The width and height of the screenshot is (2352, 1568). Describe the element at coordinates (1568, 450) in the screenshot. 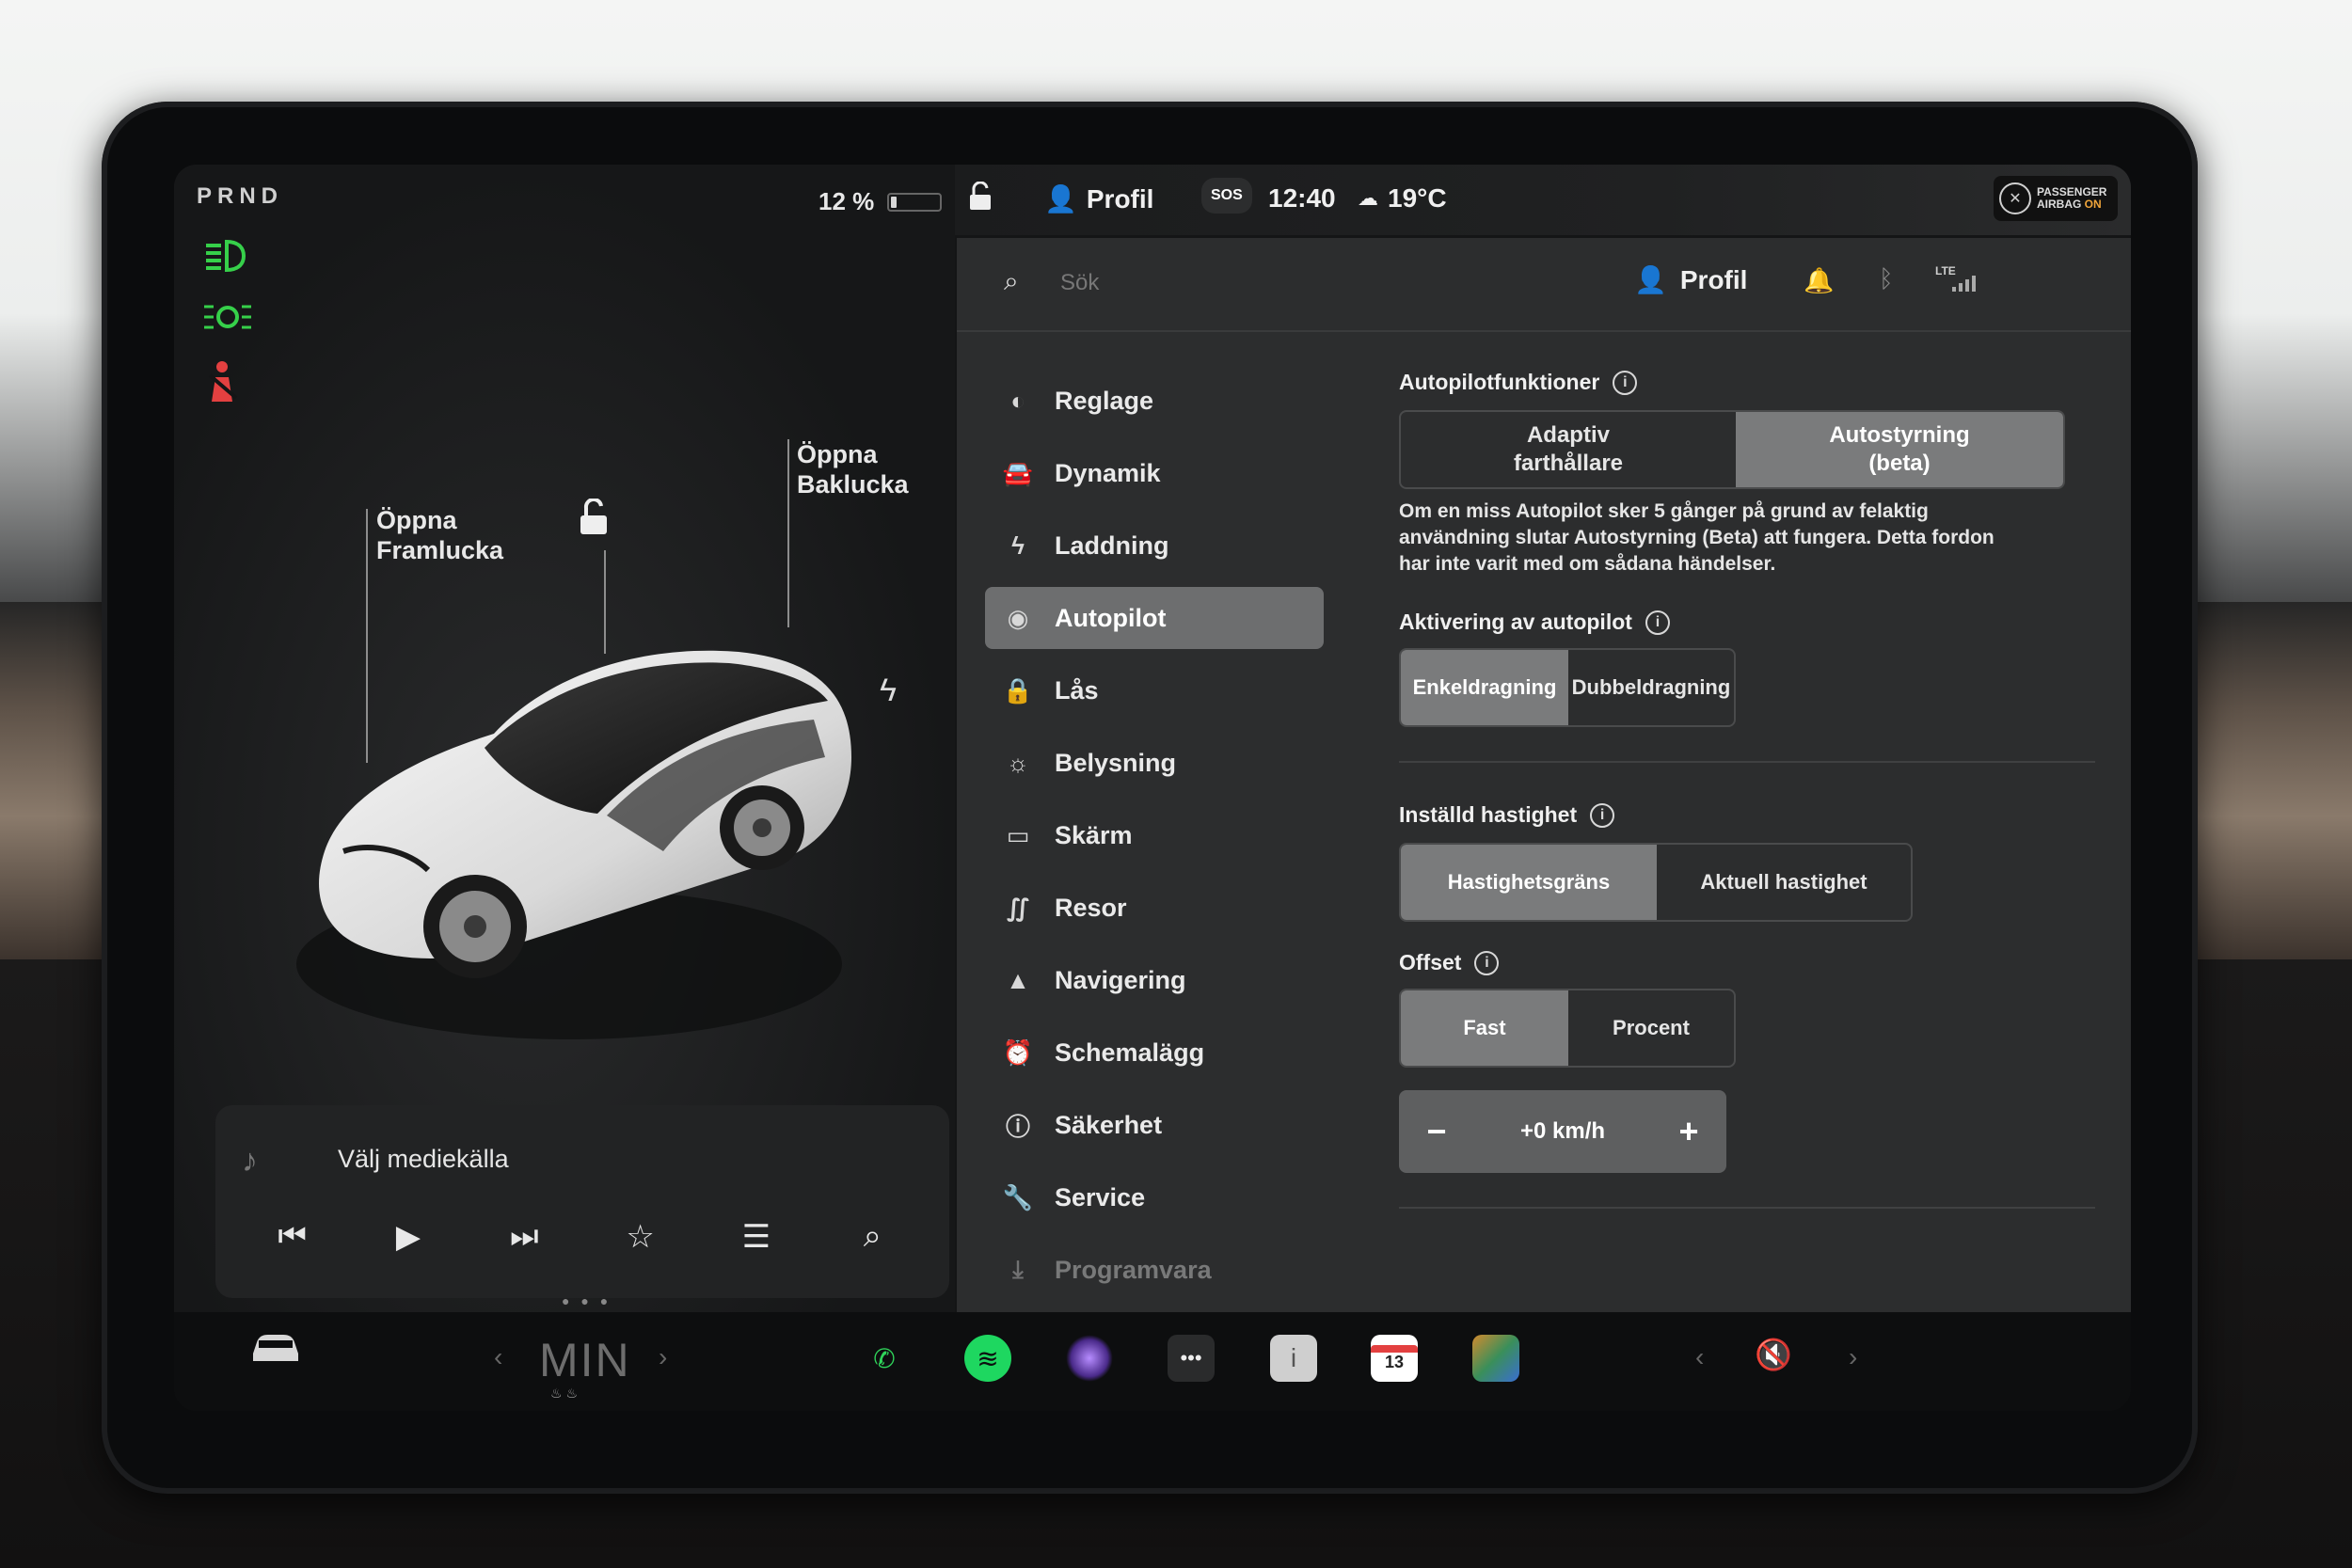

I see `option-adaptive-cruise: Adaptiv farthållare` at that location.